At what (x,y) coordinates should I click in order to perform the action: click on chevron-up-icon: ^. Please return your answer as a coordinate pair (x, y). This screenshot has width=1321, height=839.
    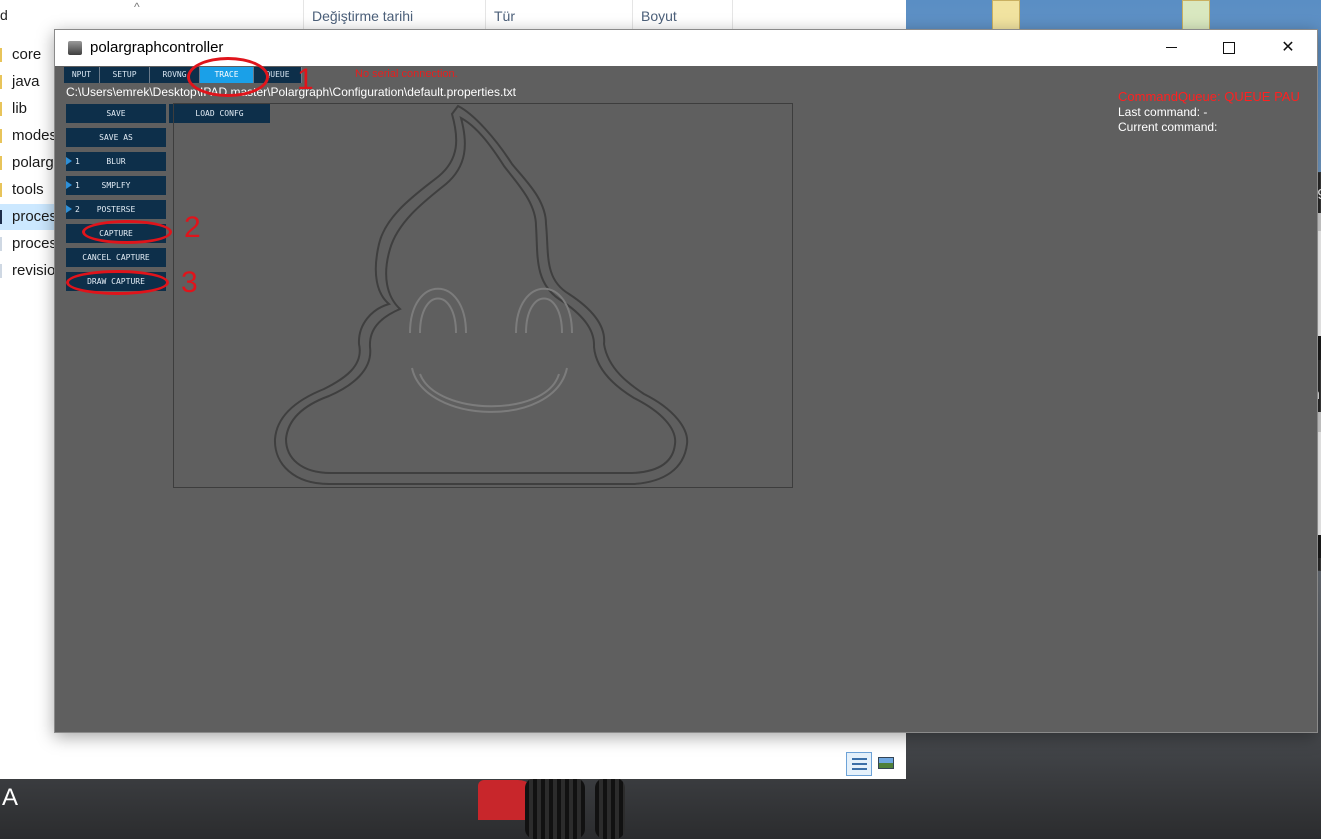
    Looking at the image, I should click on (137, 7).